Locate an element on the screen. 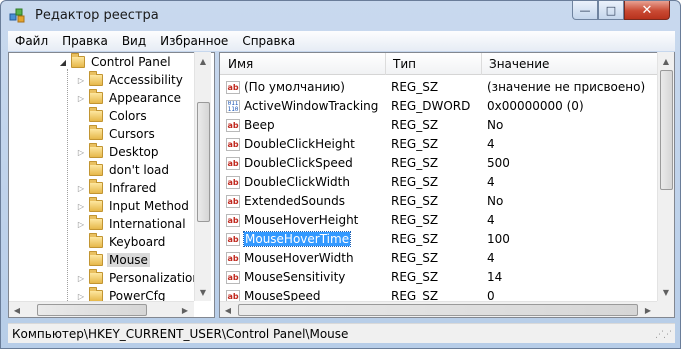 This screenshot has width=681, height=349. list-row: ab MouseSensitivity REG_SZ 14 is located at coordinates (439, 277).